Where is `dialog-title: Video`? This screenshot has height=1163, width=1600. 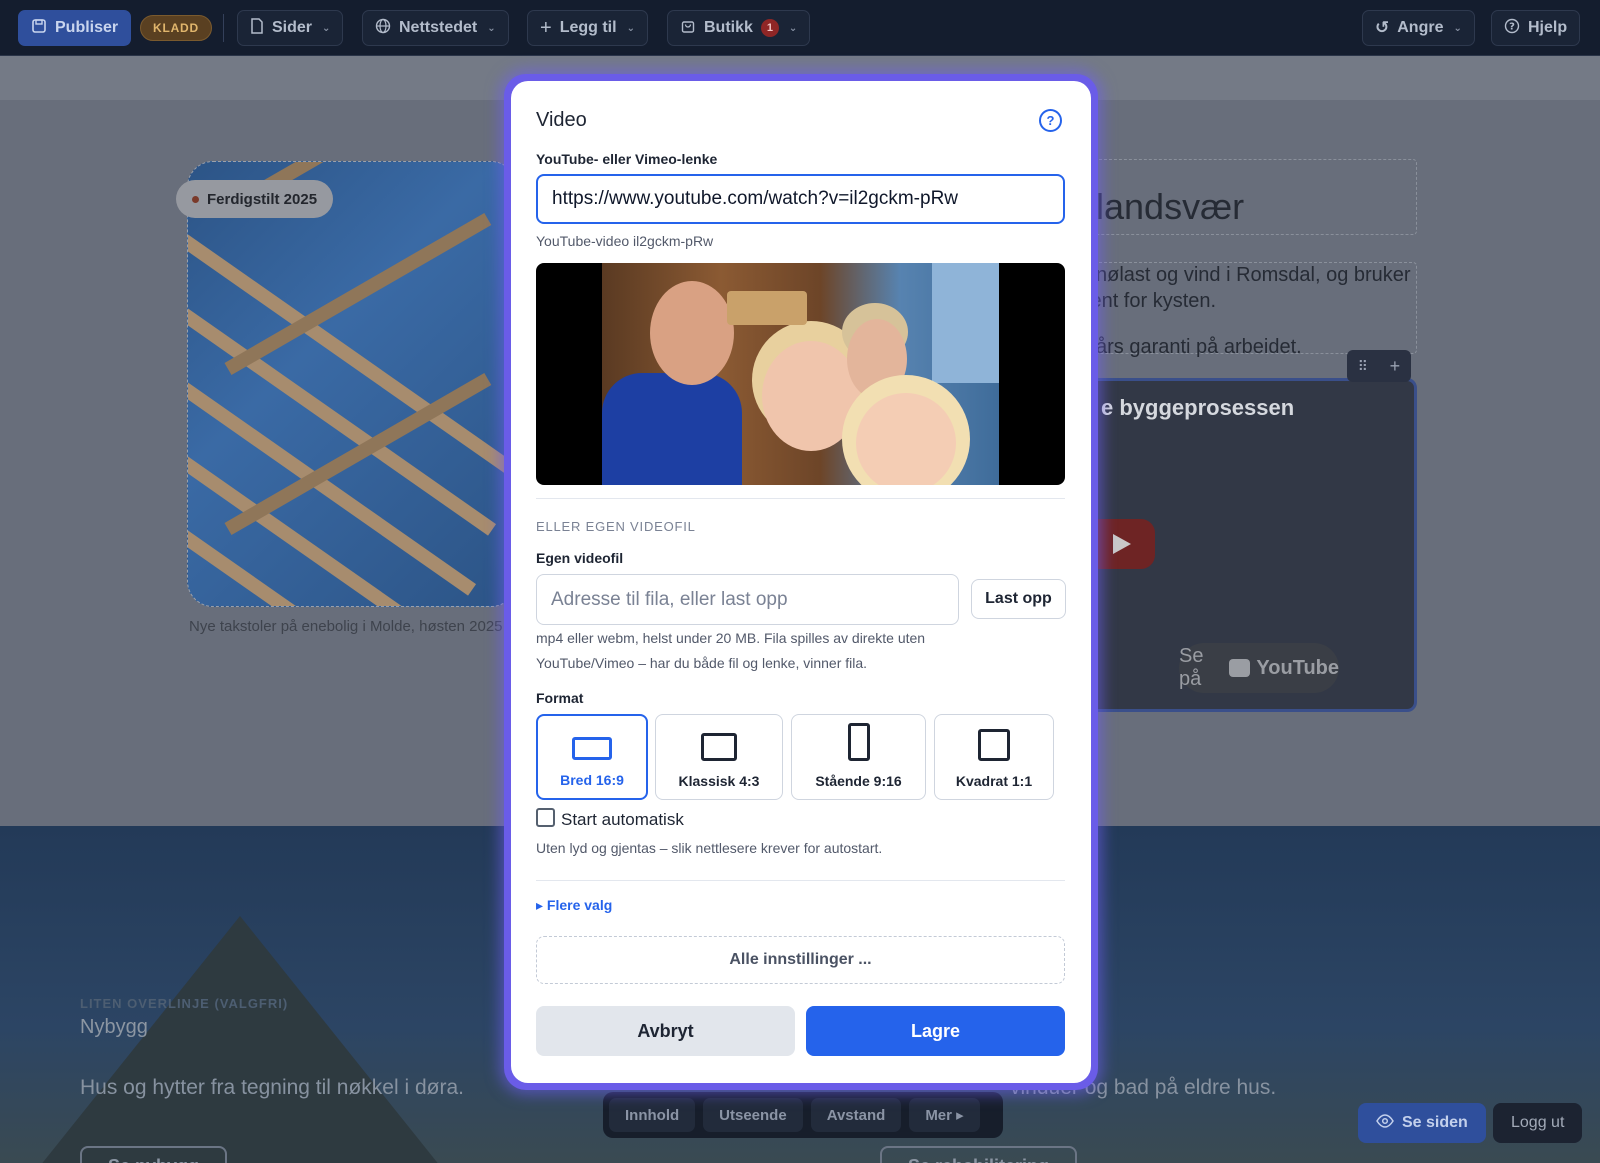 dialog-title: Video is located at coordinates (561, 120).